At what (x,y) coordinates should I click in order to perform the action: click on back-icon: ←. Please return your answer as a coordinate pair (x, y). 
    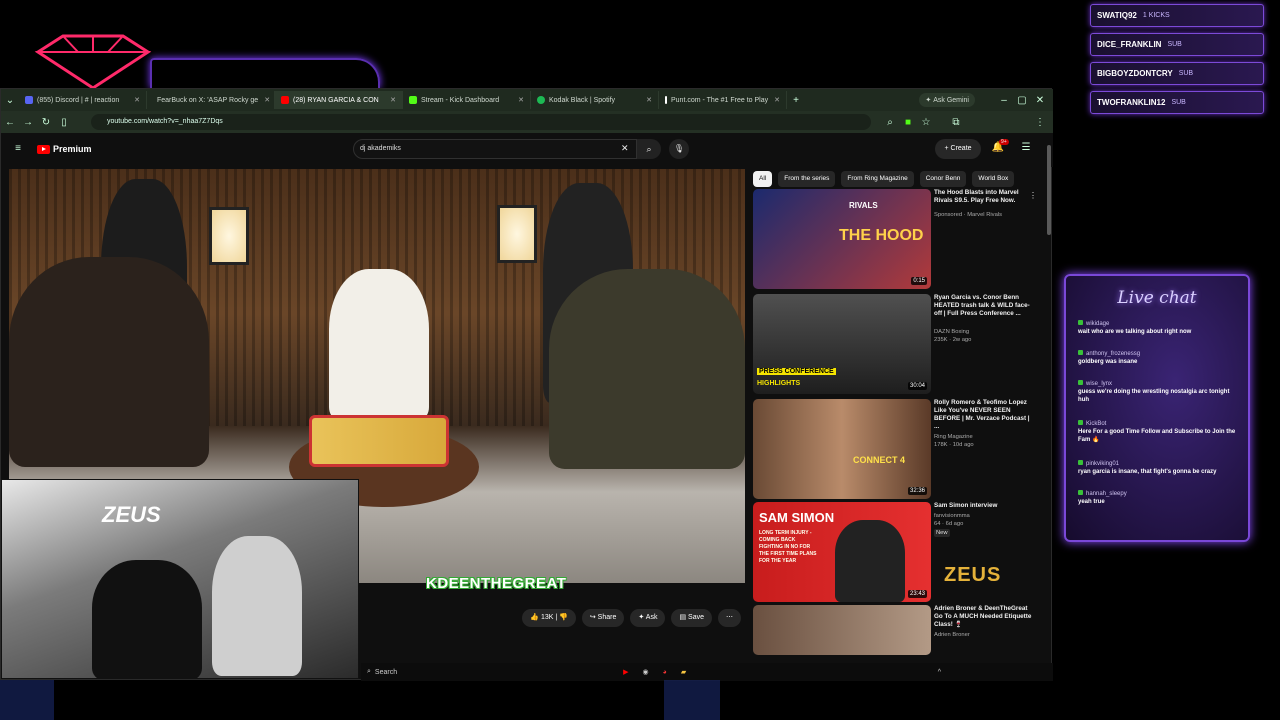
    Looking at the image, I should click on (10, 122).